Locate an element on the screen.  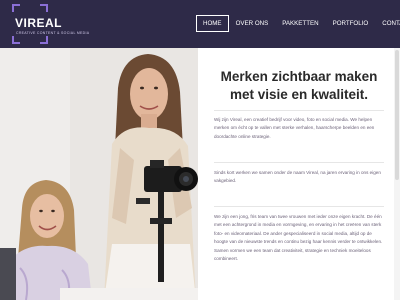
vireal-logo: VIREAL CREATIVE CONTENT & SOCIAL MEDIA is located at coordinates (50, 24).